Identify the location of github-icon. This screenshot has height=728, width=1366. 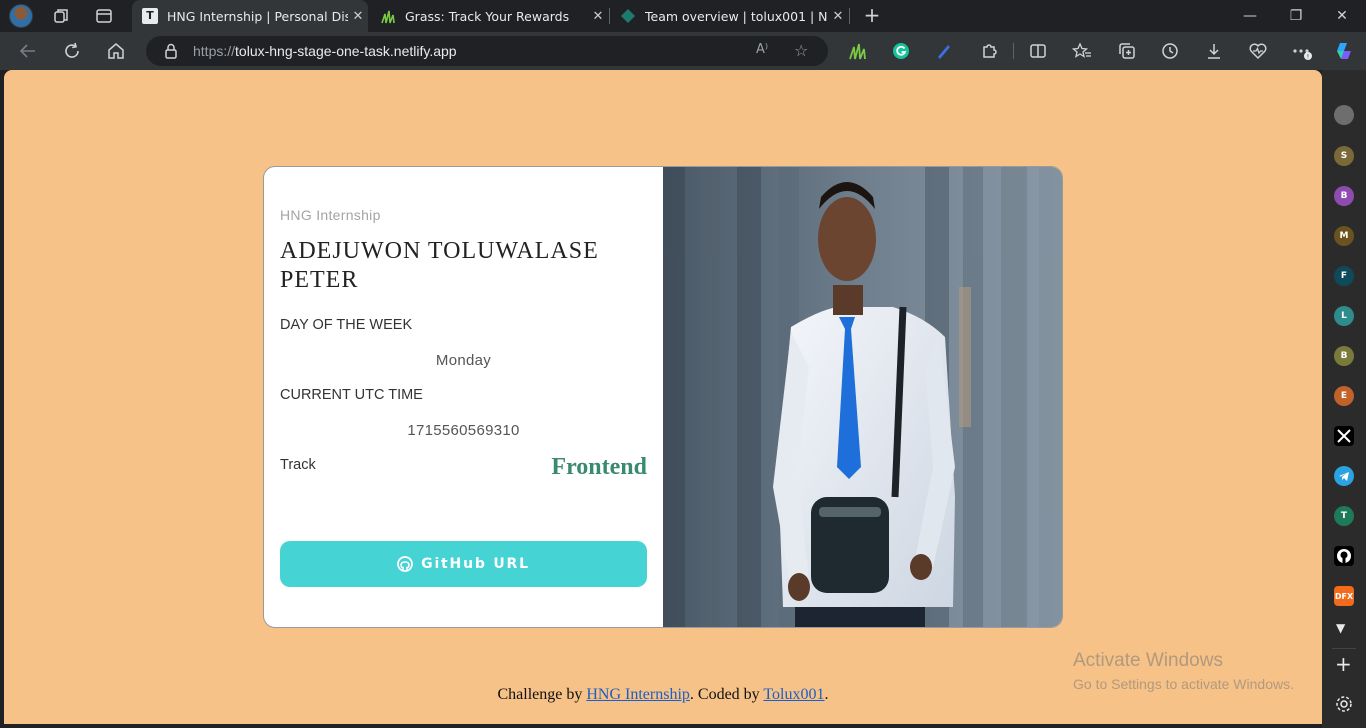
(405, 564).